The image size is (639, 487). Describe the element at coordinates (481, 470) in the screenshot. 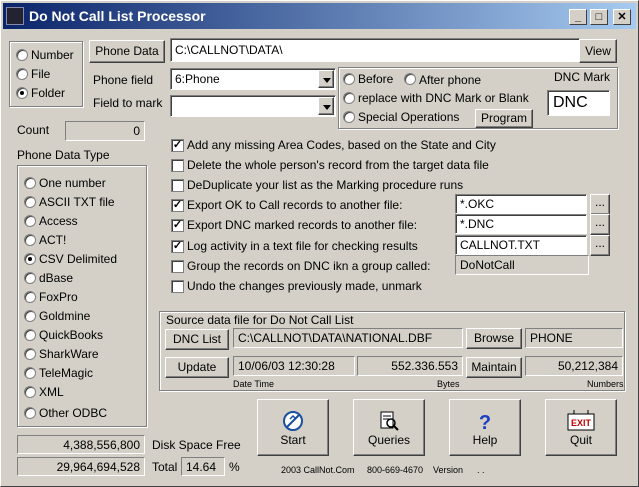

I see `footer-version: . .` at that location.